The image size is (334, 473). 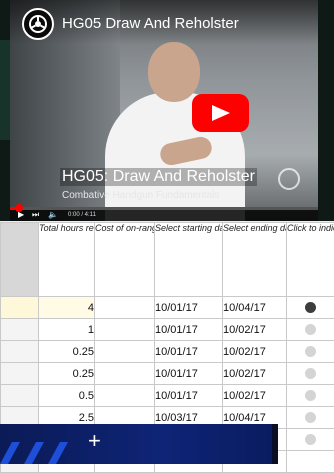 What do you see at coordinates (310, 260) in the screenshot?
I see `header-completion: Click to indicate comple-tion level.` at bounding box center [310, 260].